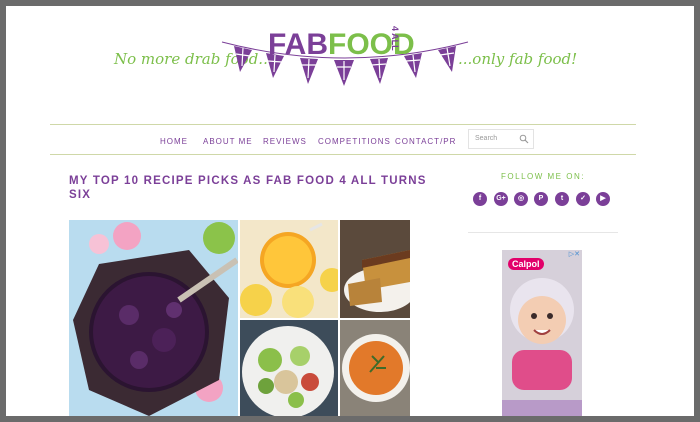 The height and width of the screenshot is (422, 700). Describe the element at coordinates (518, 59) in the screenshot. I see `tagline-right: ...only fab food!` at that location.